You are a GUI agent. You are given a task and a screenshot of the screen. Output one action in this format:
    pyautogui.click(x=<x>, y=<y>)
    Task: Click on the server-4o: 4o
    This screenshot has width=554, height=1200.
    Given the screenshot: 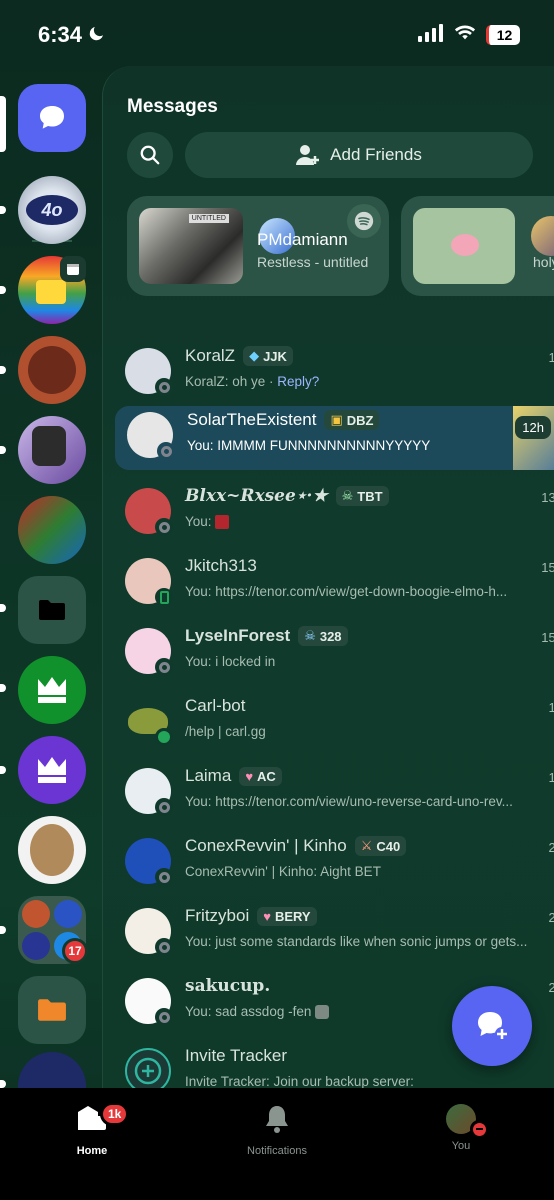 What is the action you would take?
    pyautogui.click(x=52, y=210)
    